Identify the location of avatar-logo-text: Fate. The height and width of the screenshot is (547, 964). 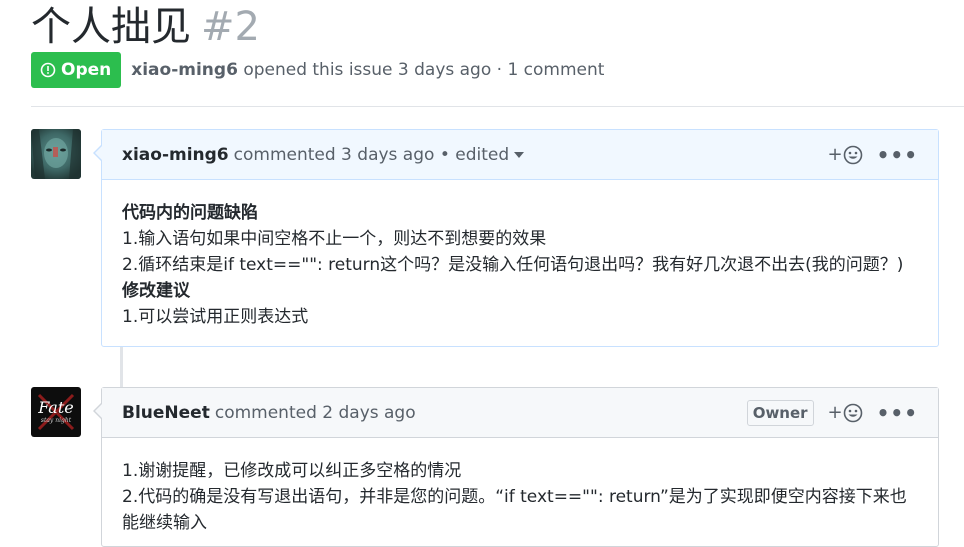
(55, 407).